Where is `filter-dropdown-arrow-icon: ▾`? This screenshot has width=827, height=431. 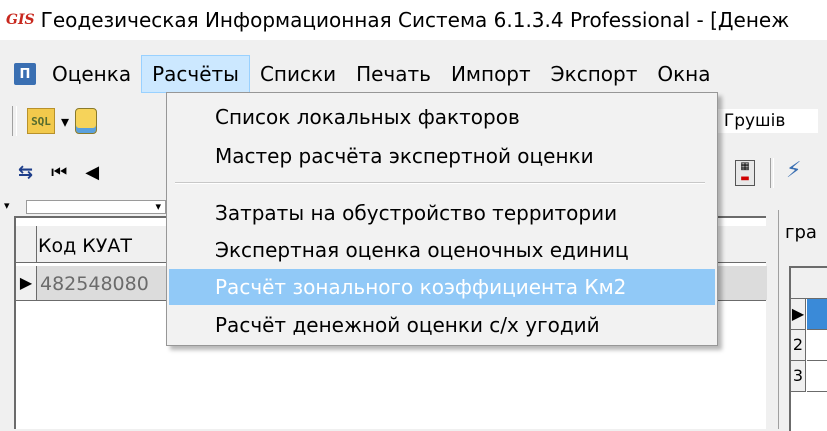 filter-dropdown-arrow-icon: ▾ is located at coordinates (7, 205).